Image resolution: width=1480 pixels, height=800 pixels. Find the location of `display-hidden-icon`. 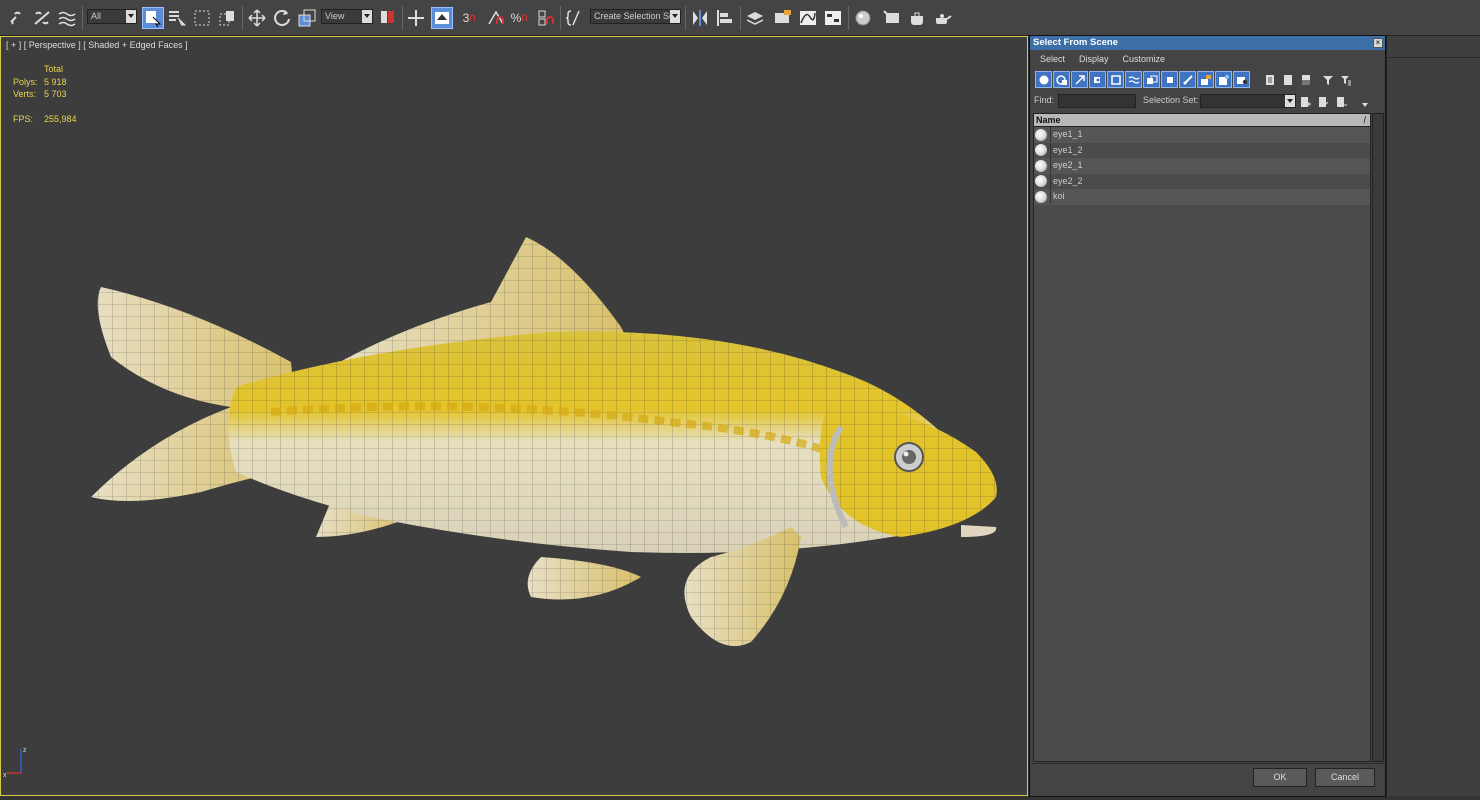

display-hidden-icon is located at coordinates (1241, 79).